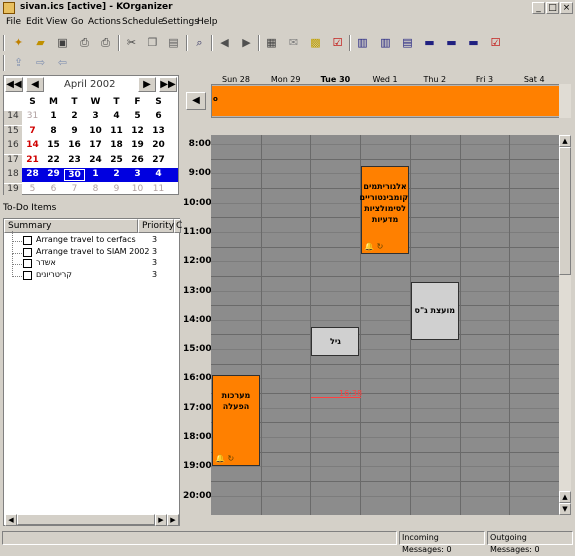 The height and width of the screenshot is (556, 575). Describe the element at coordinates (32, 174) in the screenshot. I see `day-cell: 28` at that location.